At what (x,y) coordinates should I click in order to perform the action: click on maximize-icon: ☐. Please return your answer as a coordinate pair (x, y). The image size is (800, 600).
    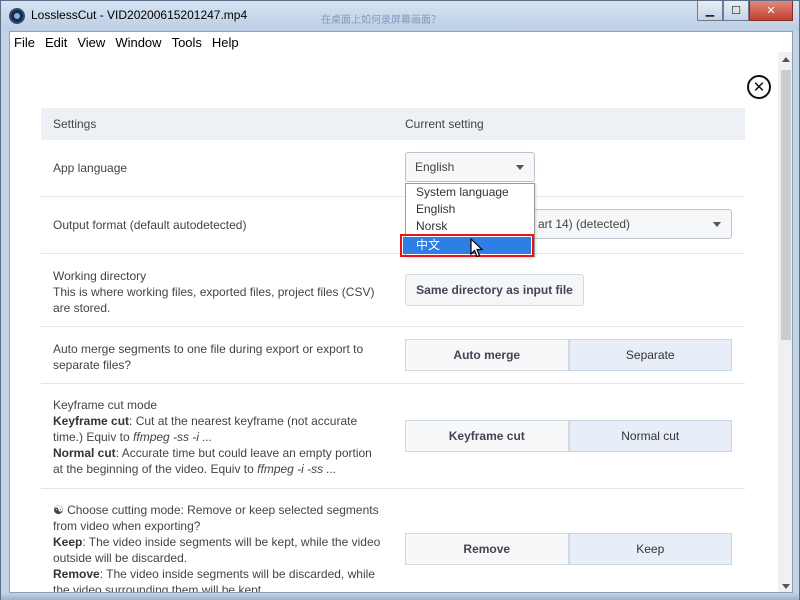
    Looking at the image, I should click on (736, 10).